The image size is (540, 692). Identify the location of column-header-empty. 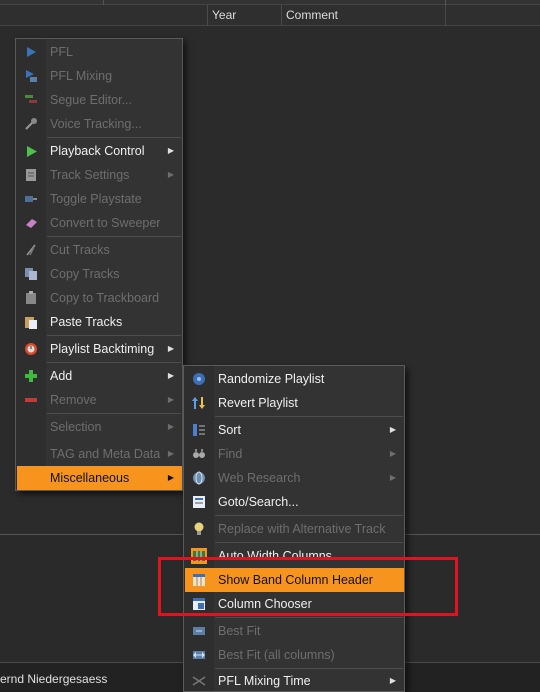
(492, 15).